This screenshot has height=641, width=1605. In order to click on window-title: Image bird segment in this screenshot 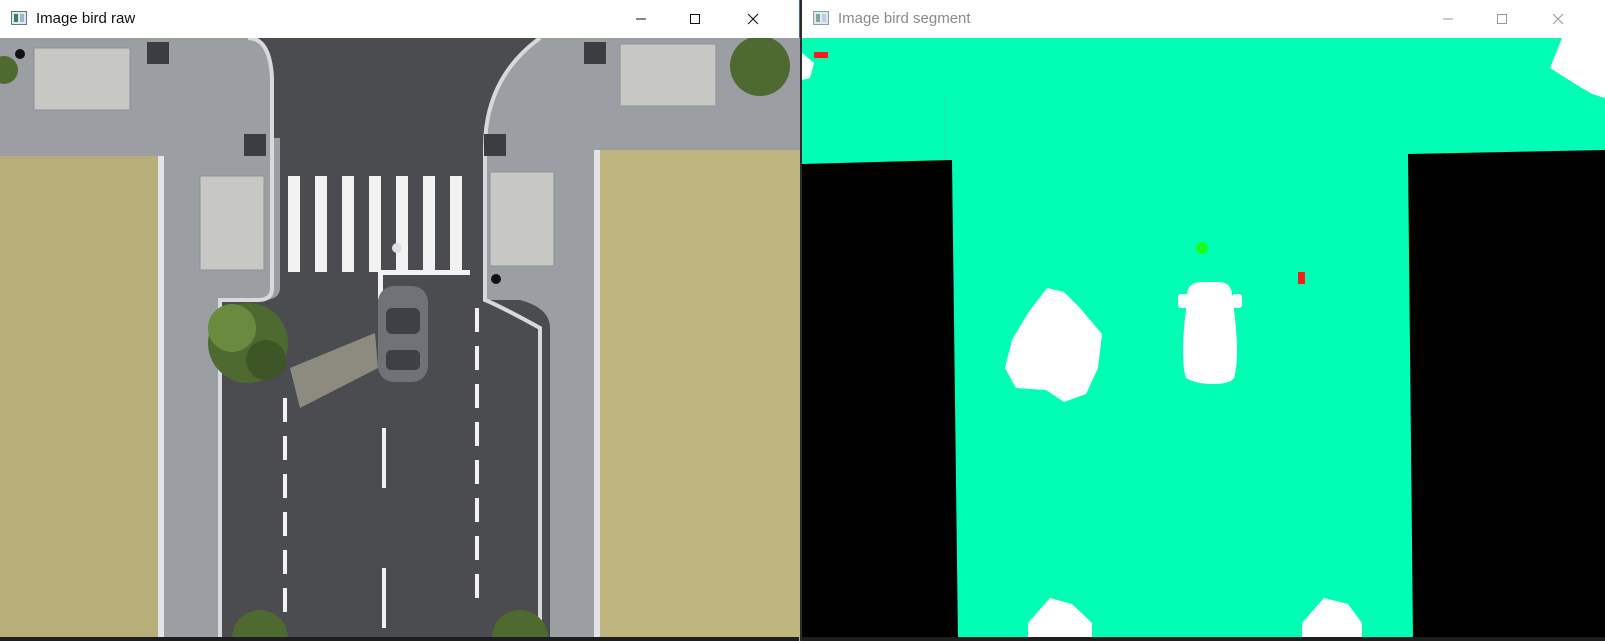, I will do `click(904, 18)`.